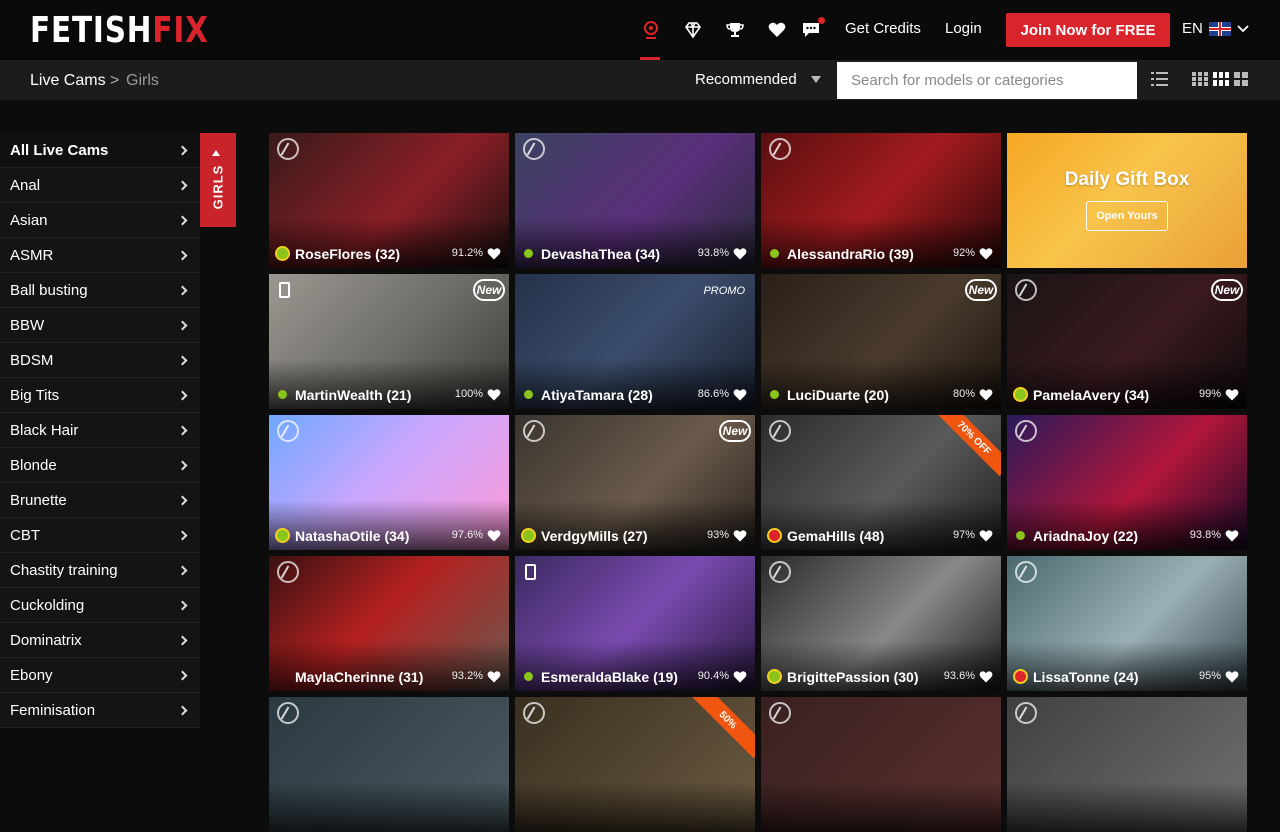  What do you see at coordinates (987, 80) in the screenshot?
I see `search-input` at bounding box center [987, 80].